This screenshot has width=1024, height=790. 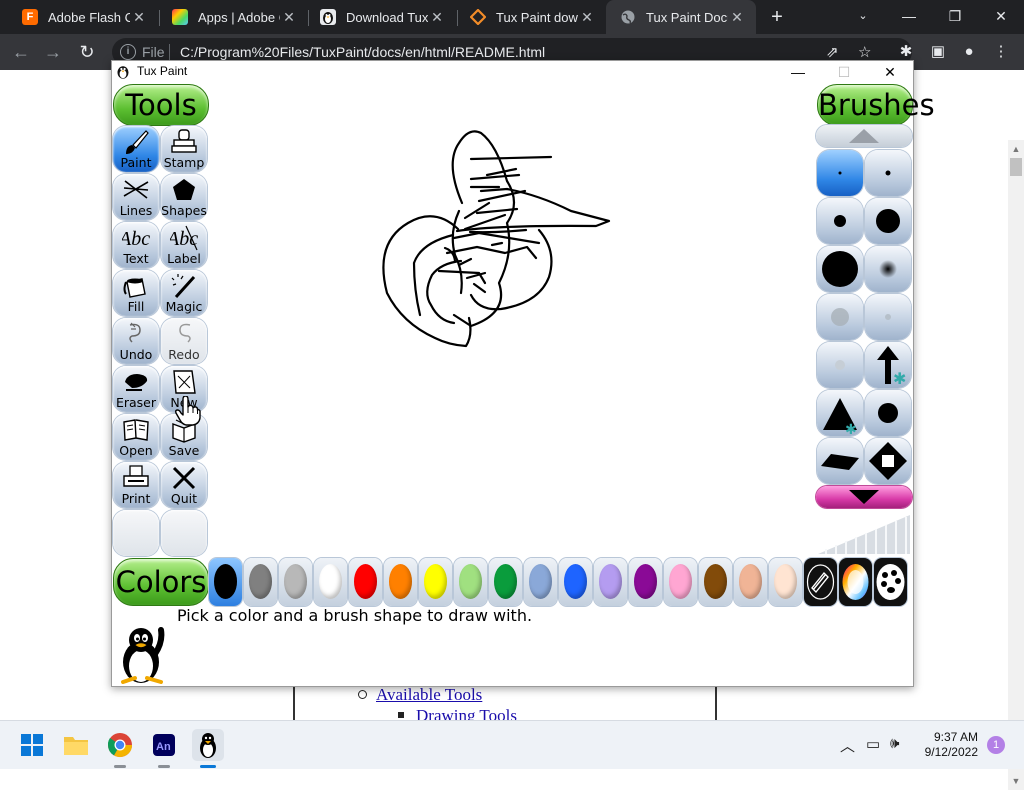 What do you see at coordinates (260, 582) in the screenshot?
I see `color-swatch-dark-gray` at bounding box center [260, 582].